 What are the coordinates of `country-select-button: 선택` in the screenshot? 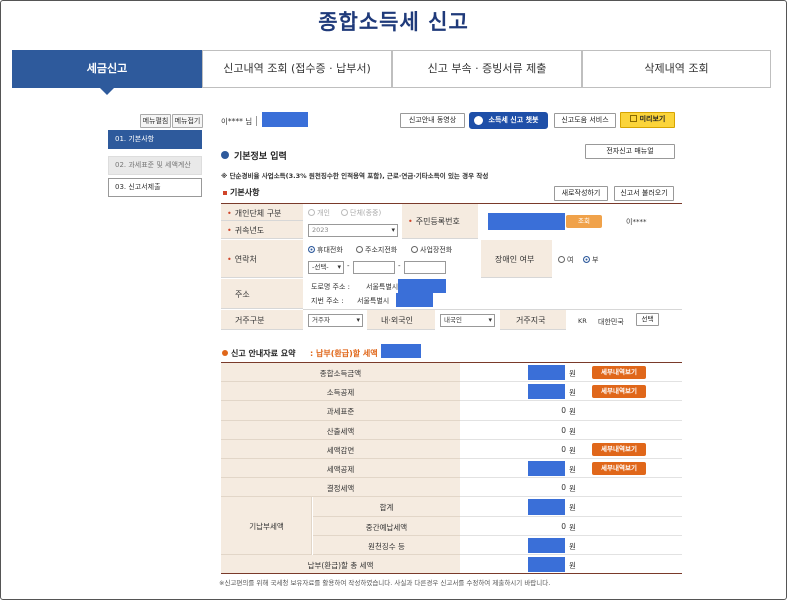 It's located at (647, 319).